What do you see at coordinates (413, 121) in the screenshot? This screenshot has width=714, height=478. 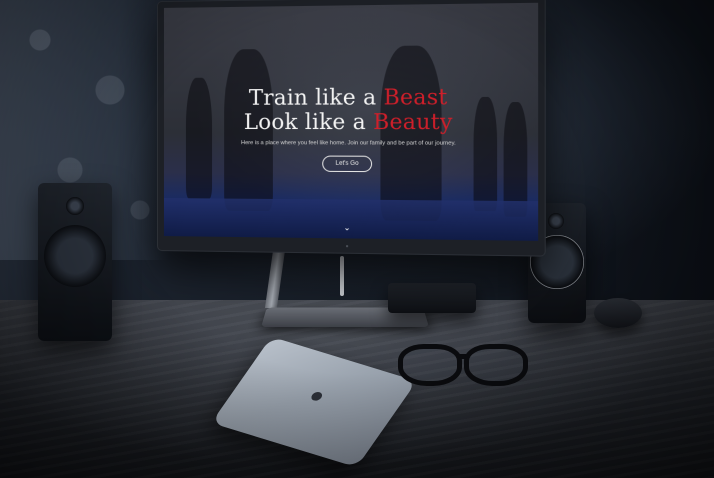 I see `headline-2-accent: Beauty` at bounding box center [413, 121].